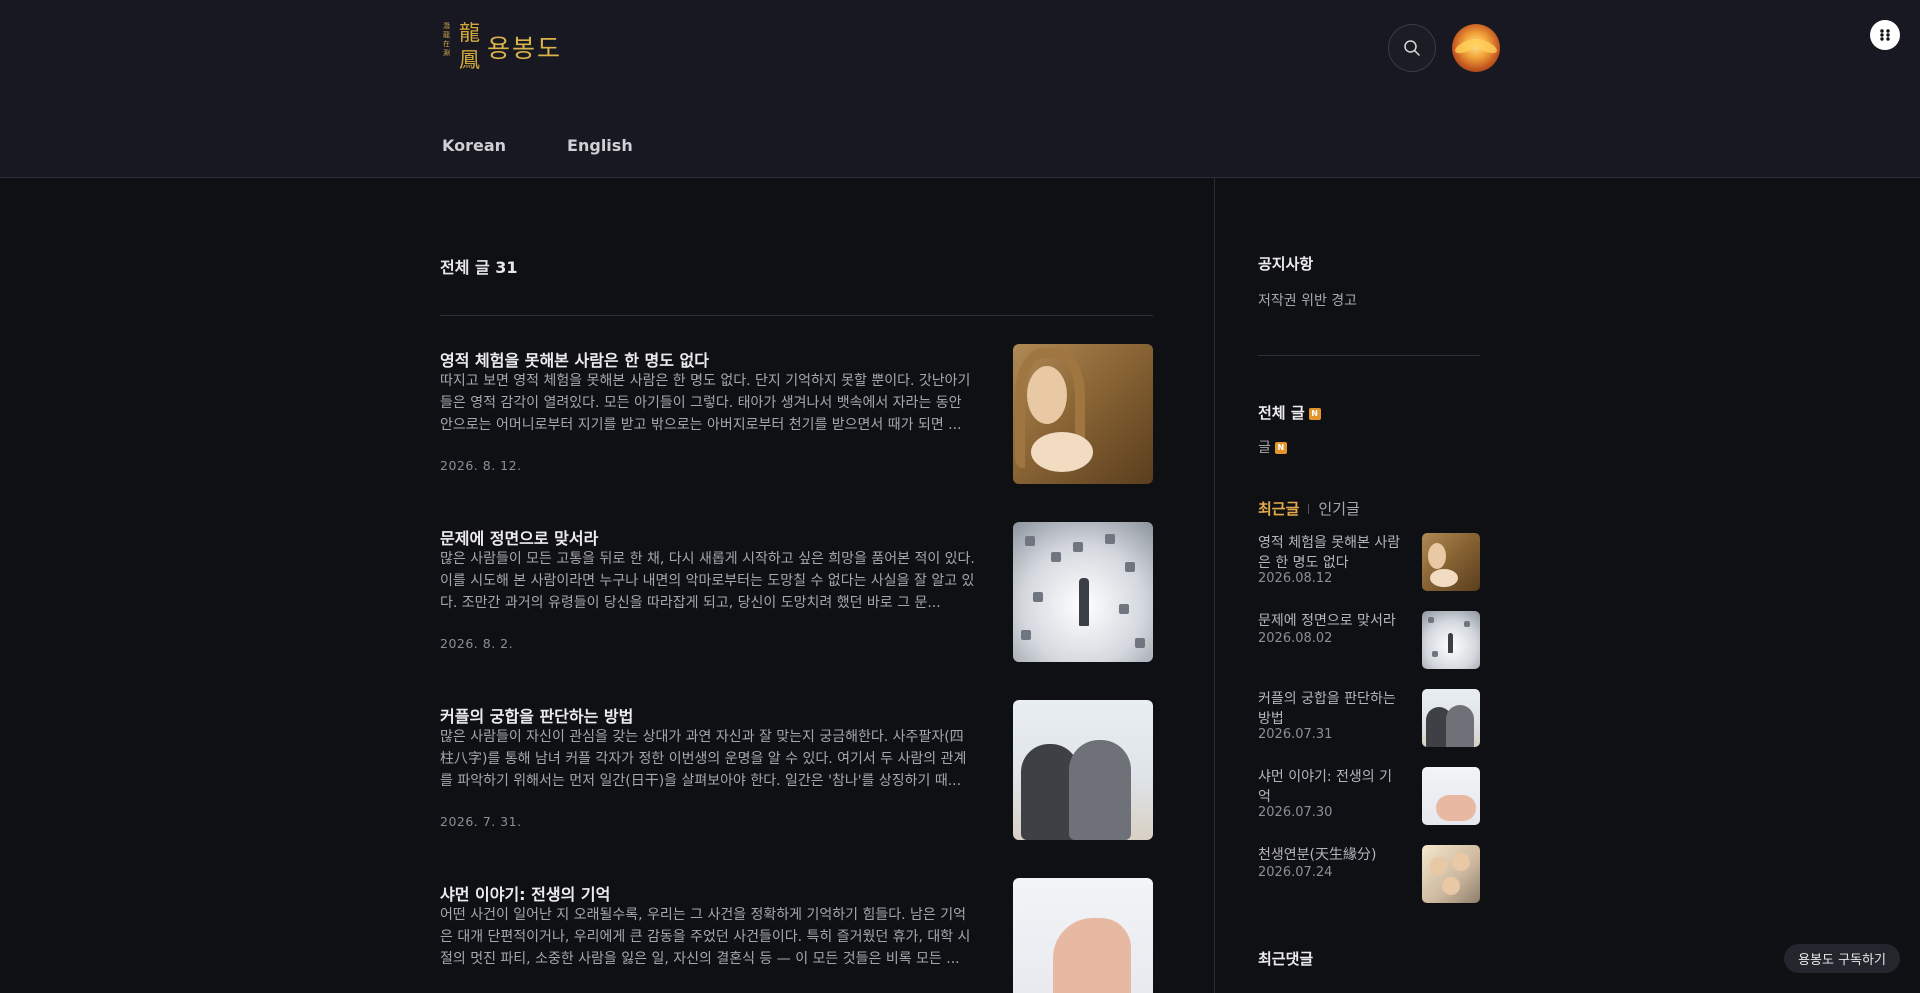 The height and width of the screenshot is (993, 1920). I want to click on recent-post-item: 샤먼 이야기: 전생의 기억 2026.07.30, so click(1369, 797).